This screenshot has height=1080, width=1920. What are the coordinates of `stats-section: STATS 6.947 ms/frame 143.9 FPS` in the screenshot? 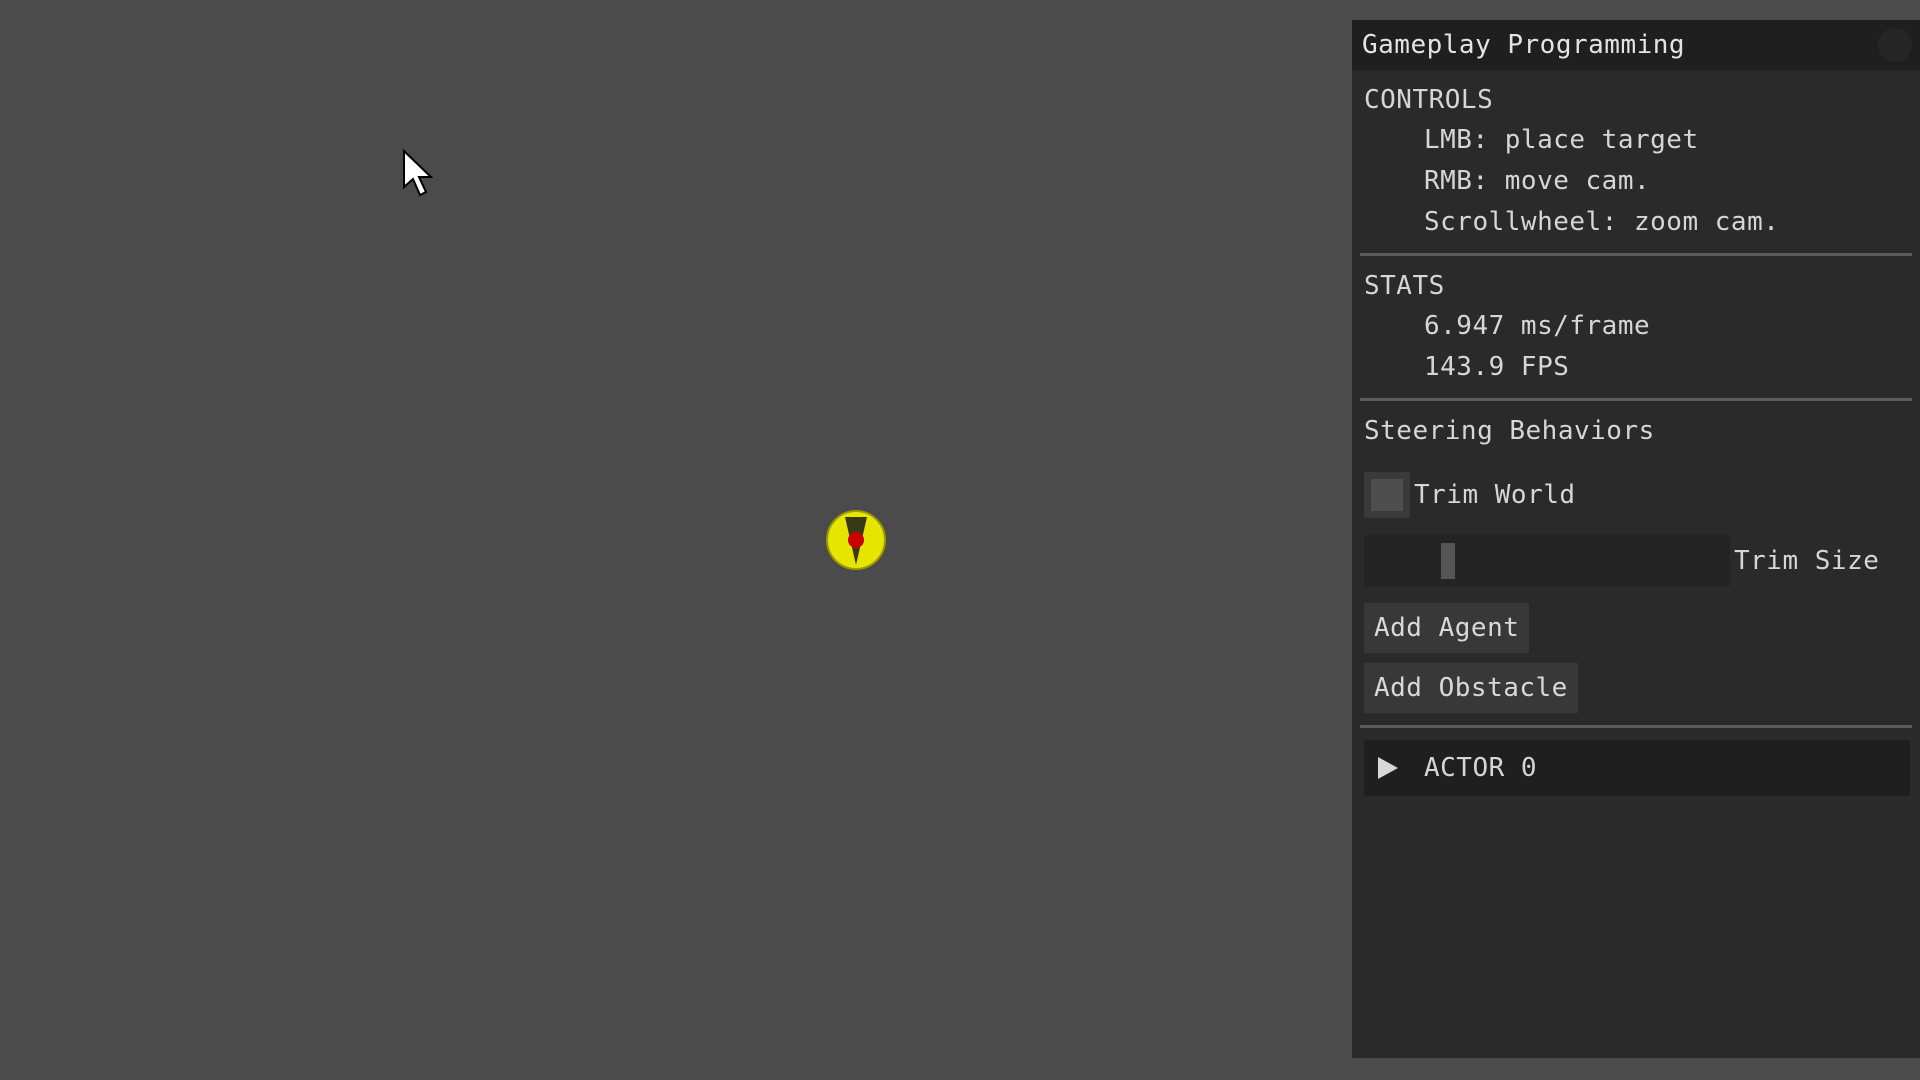 It's located at (1636, 327).